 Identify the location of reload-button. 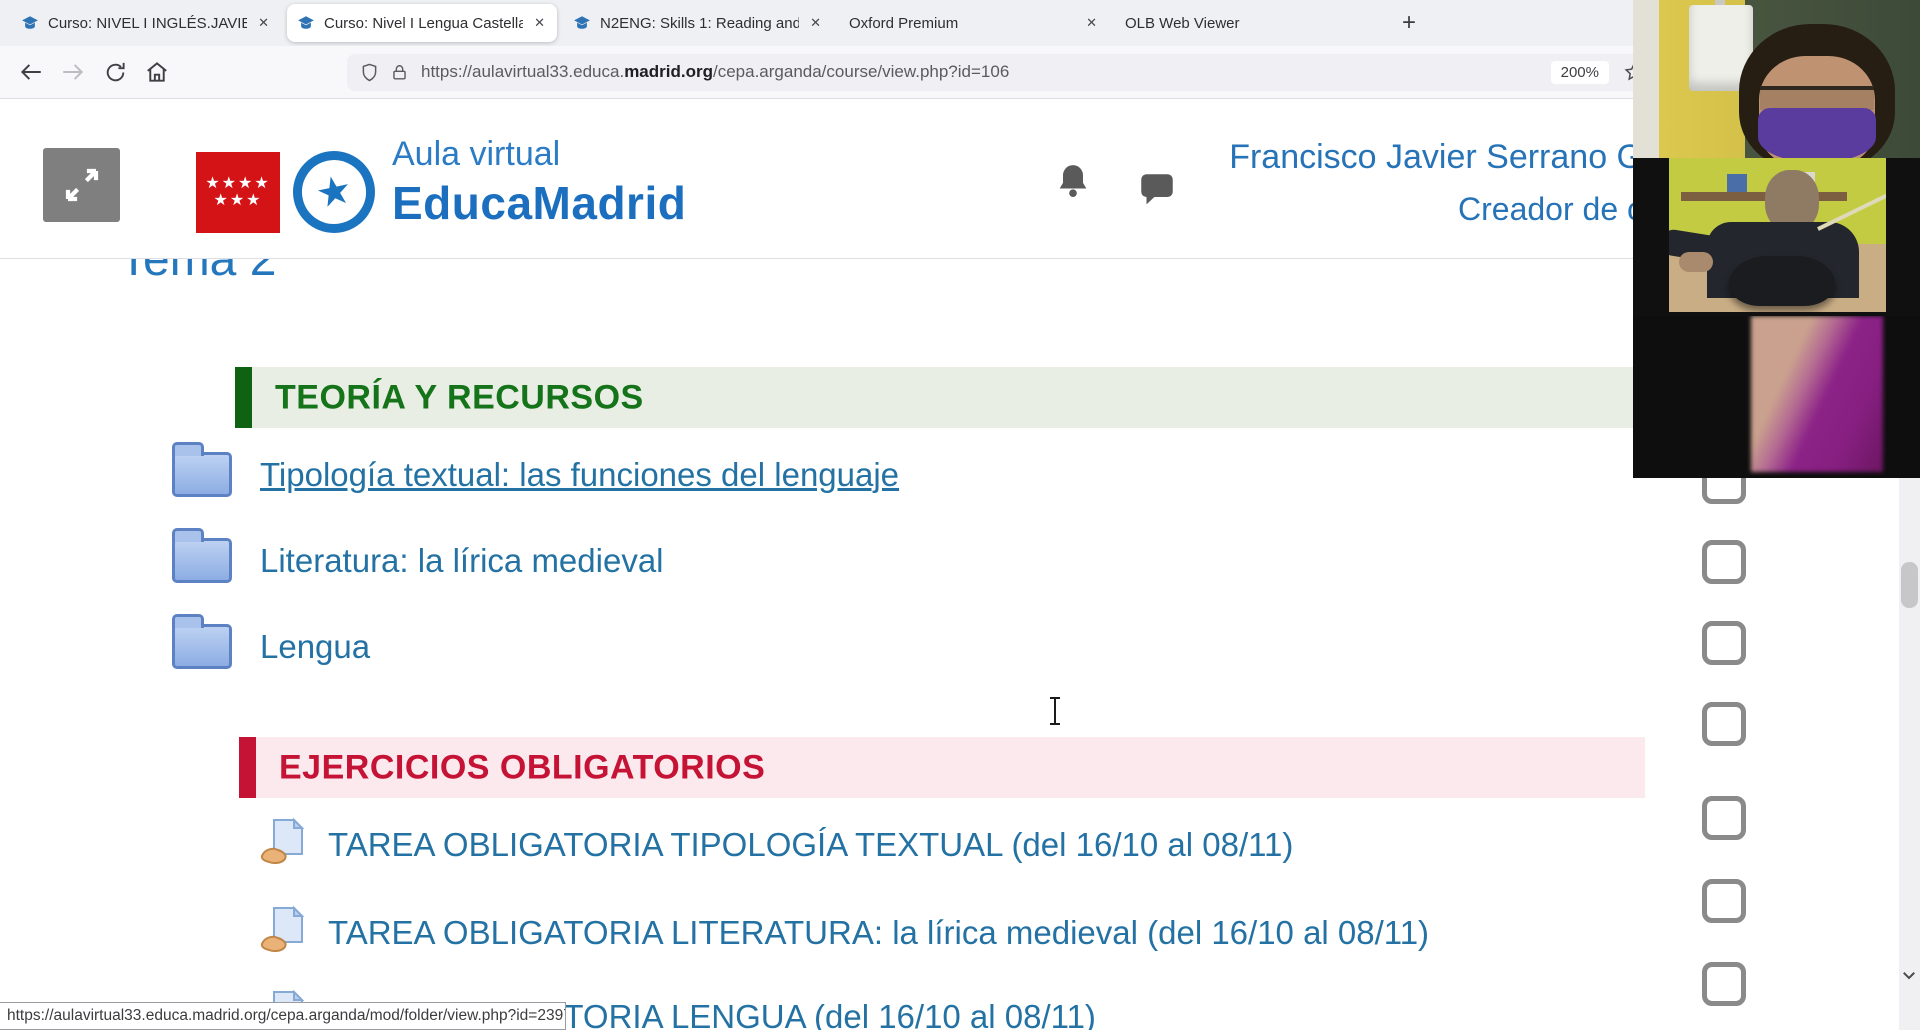
(115, 72).